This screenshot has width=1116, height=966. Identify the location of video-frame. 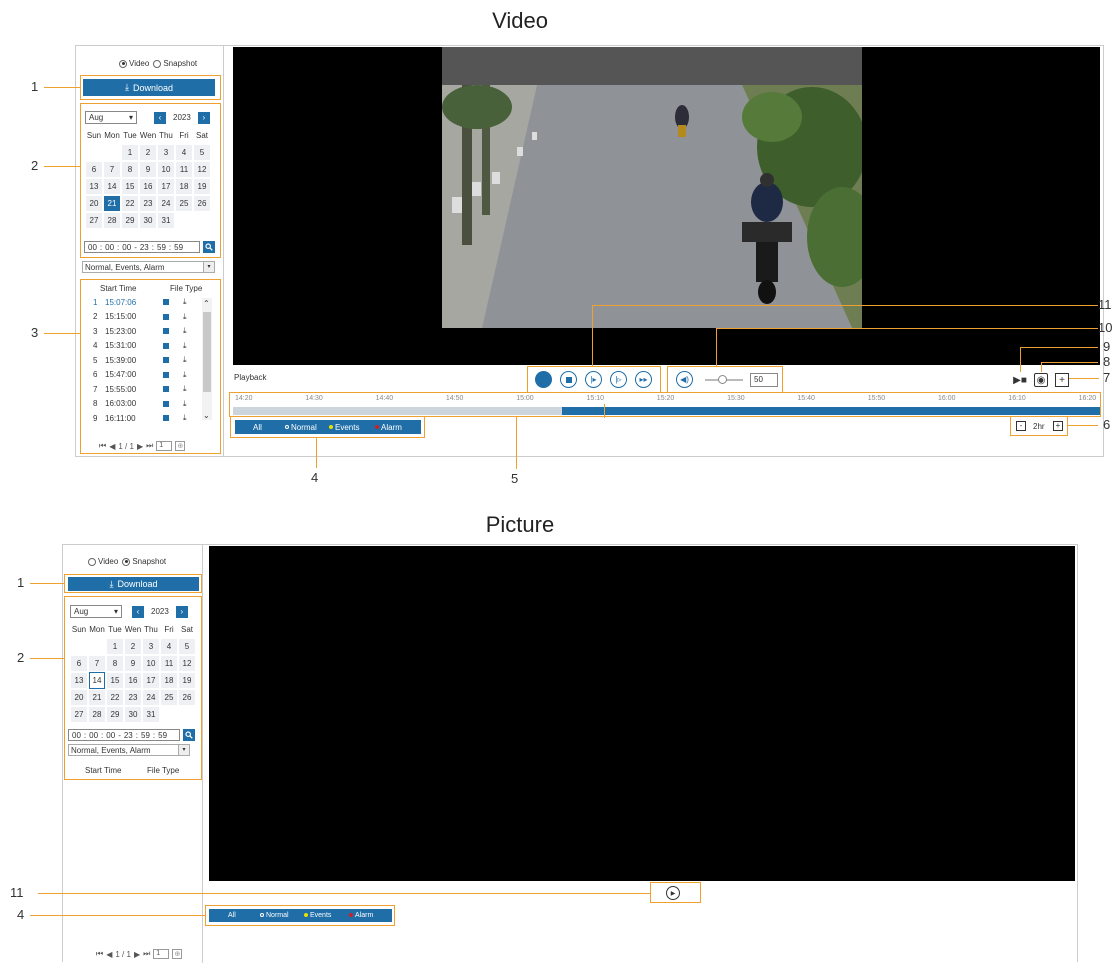
(652, 187).